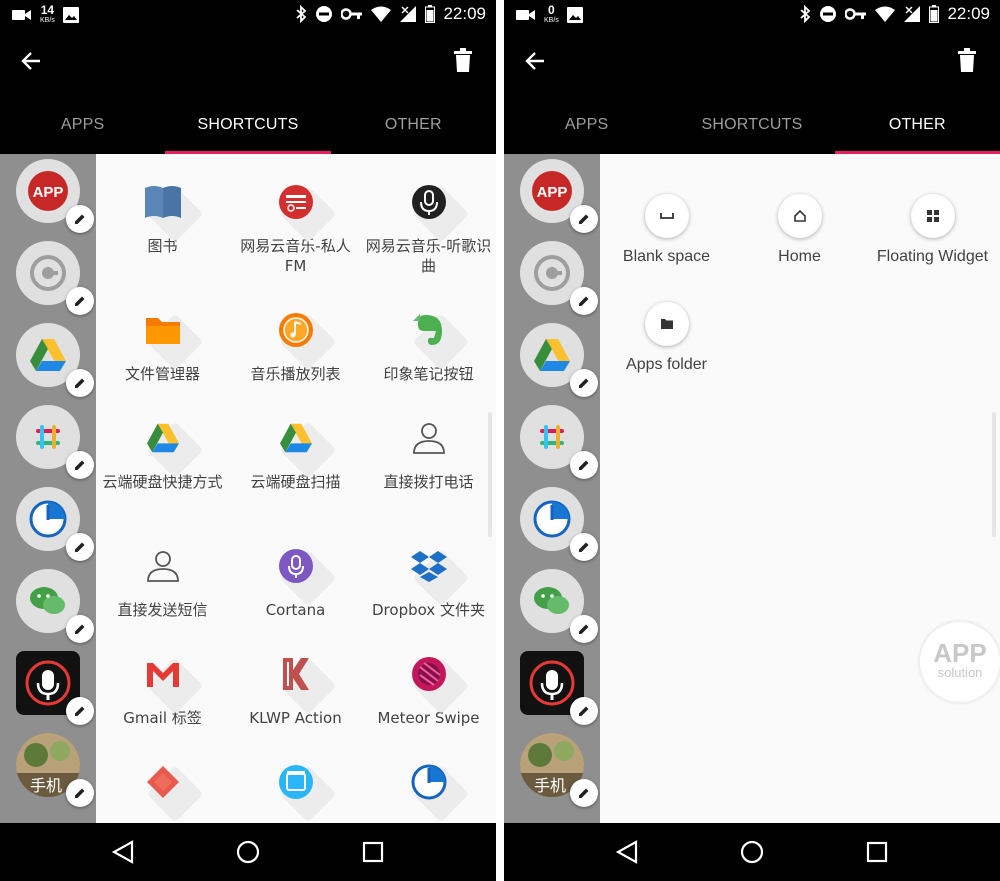 The height and width of the screenshot is (881, 1000). What do you see at coordinates (799, 230) in the screenshot?
I see `other-item-home: Home` at bounding box center [799, 230].